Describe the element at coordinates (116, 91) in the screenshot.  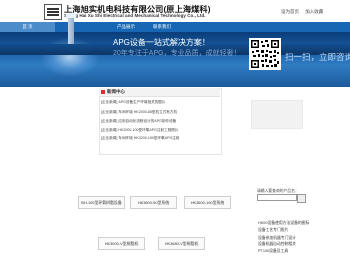
I see `news-title: 新闻中心` at that location.